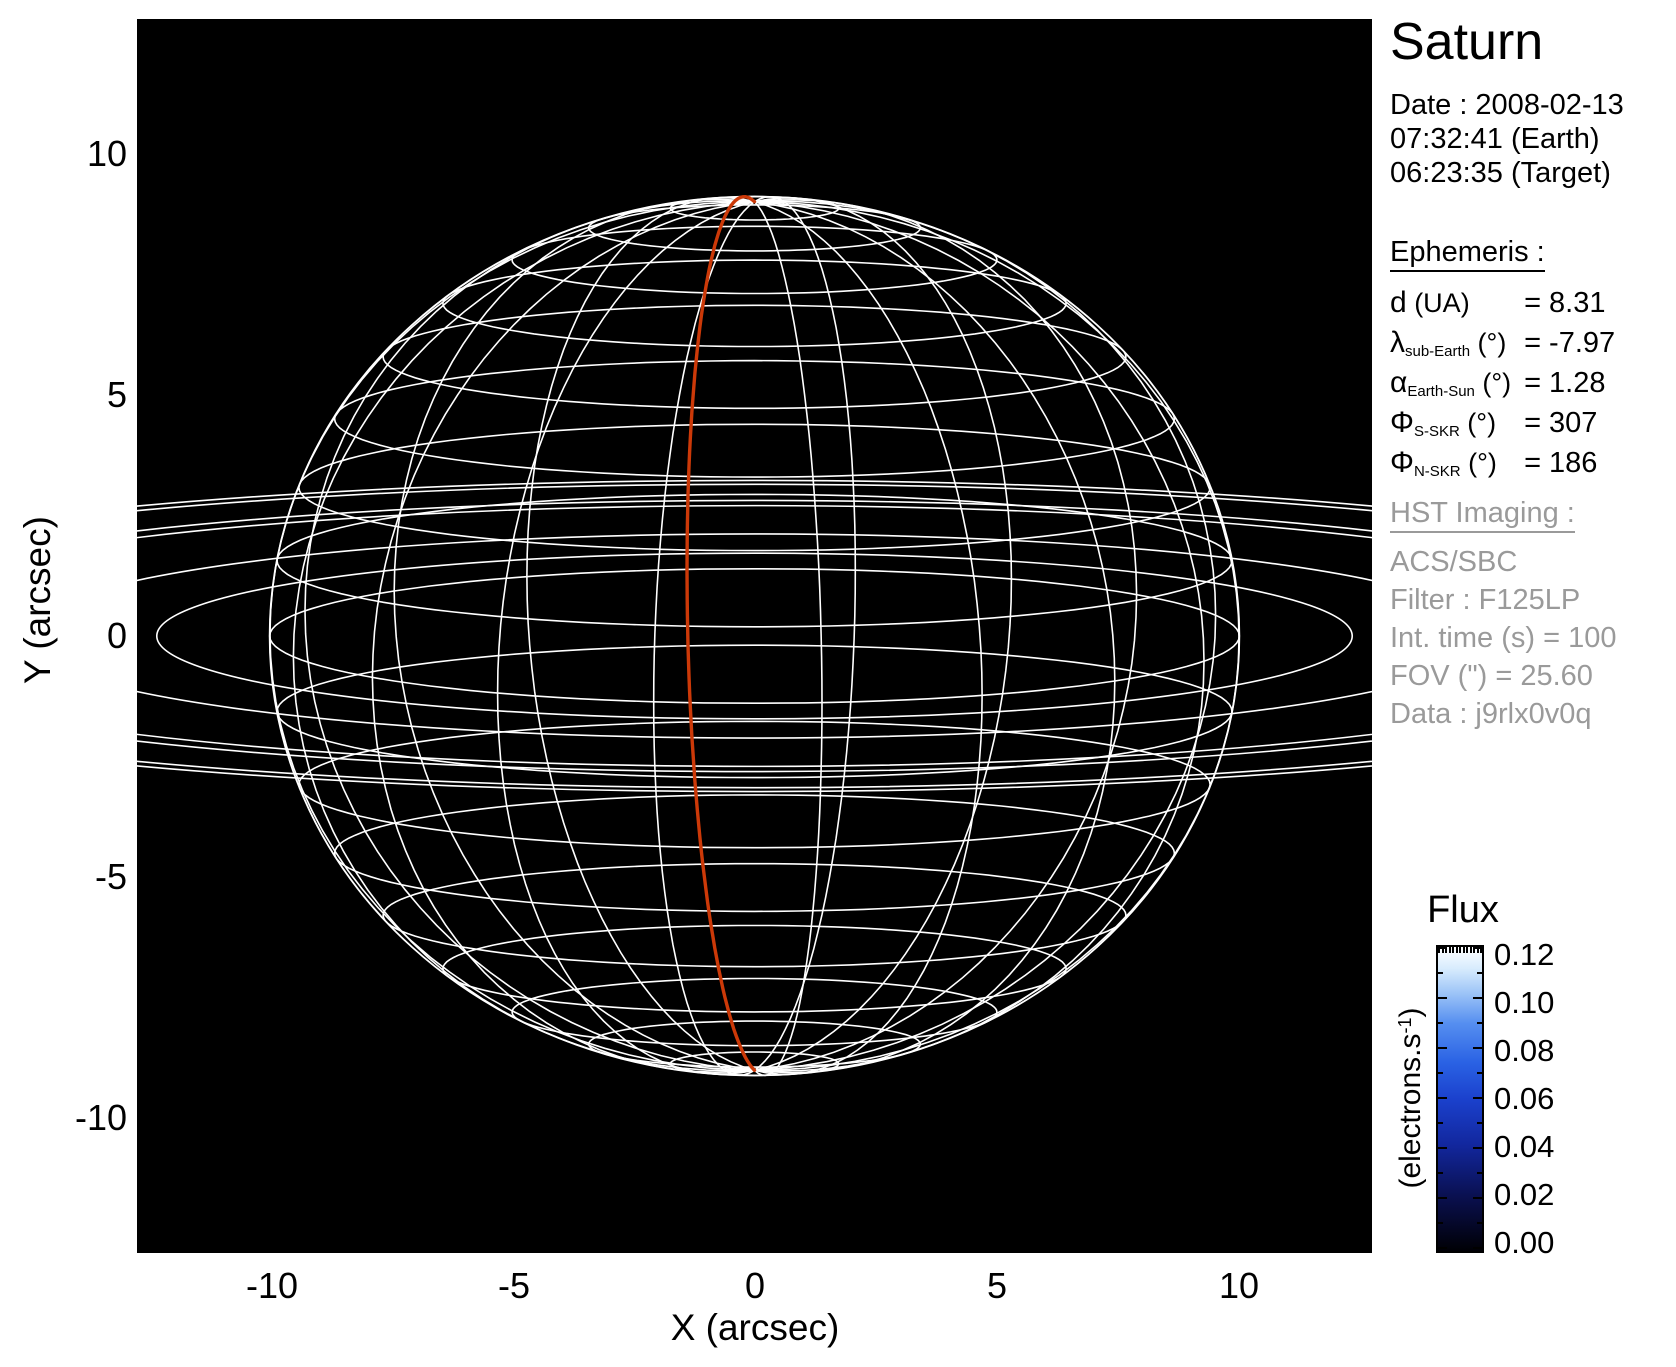  I want to click on hst-fov: FOV (") = 25.60, so click(1491, 676).